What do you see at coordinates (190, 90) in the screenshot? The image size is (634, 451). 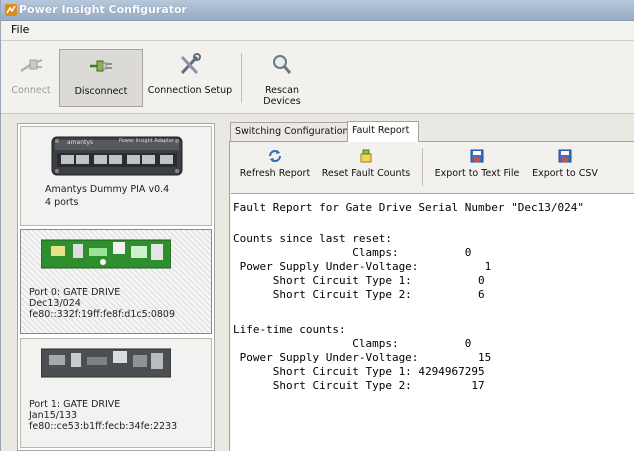 I see `connection-setup-label: Connection Setup` at bounding box center [190, 90].